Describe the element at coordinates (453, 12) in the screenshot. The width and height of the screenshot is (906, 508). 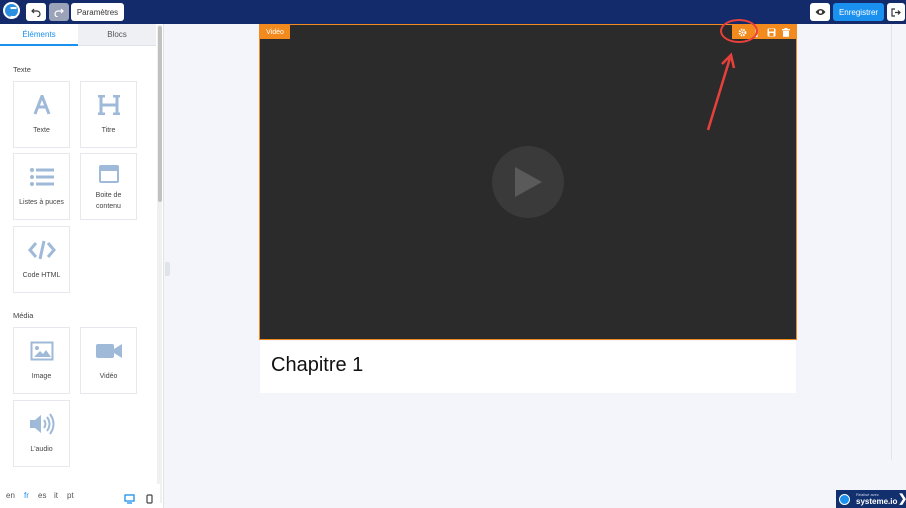
I see `top-bar: Paramètres Enregistrer` at that location.